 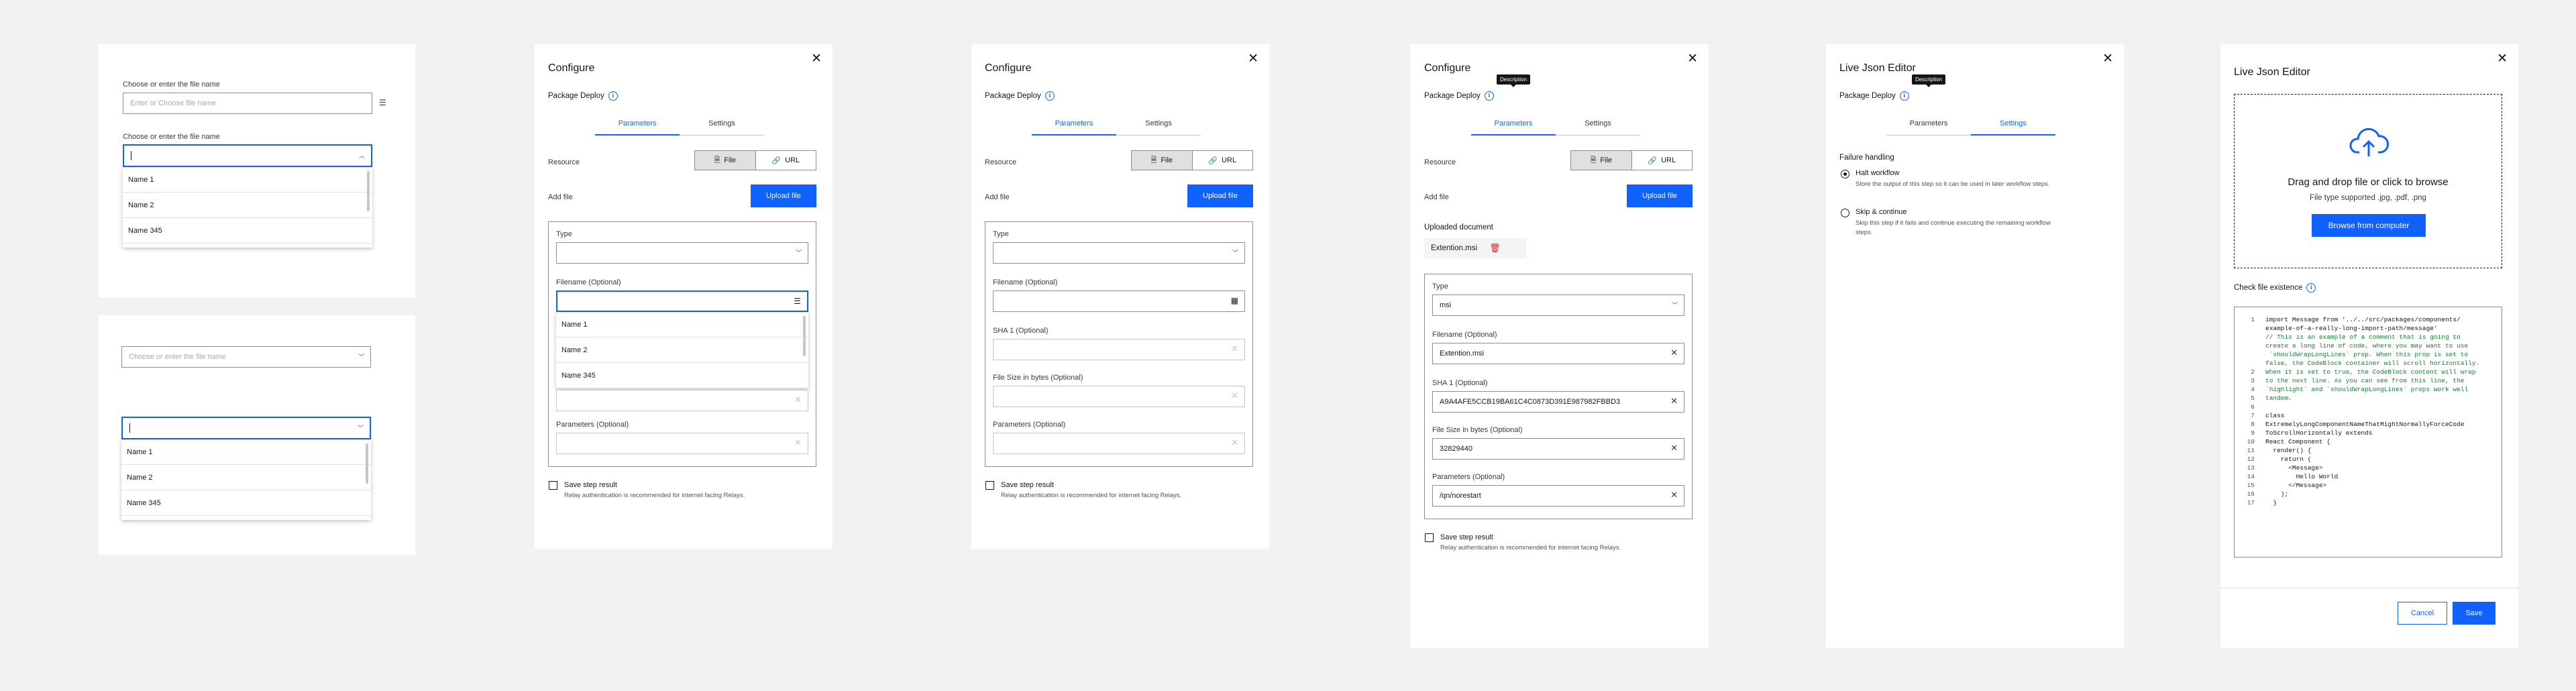 I want to click on skip-continue-radio, so click(x=1845, y=213).